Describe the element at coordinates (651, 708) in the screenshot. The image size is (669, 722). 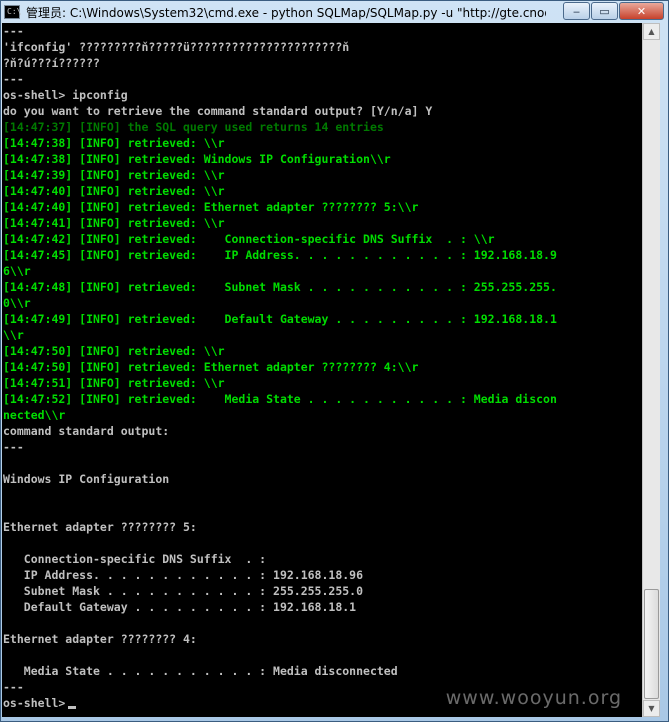
I see `scroll-down-icon: ▼` at that location.